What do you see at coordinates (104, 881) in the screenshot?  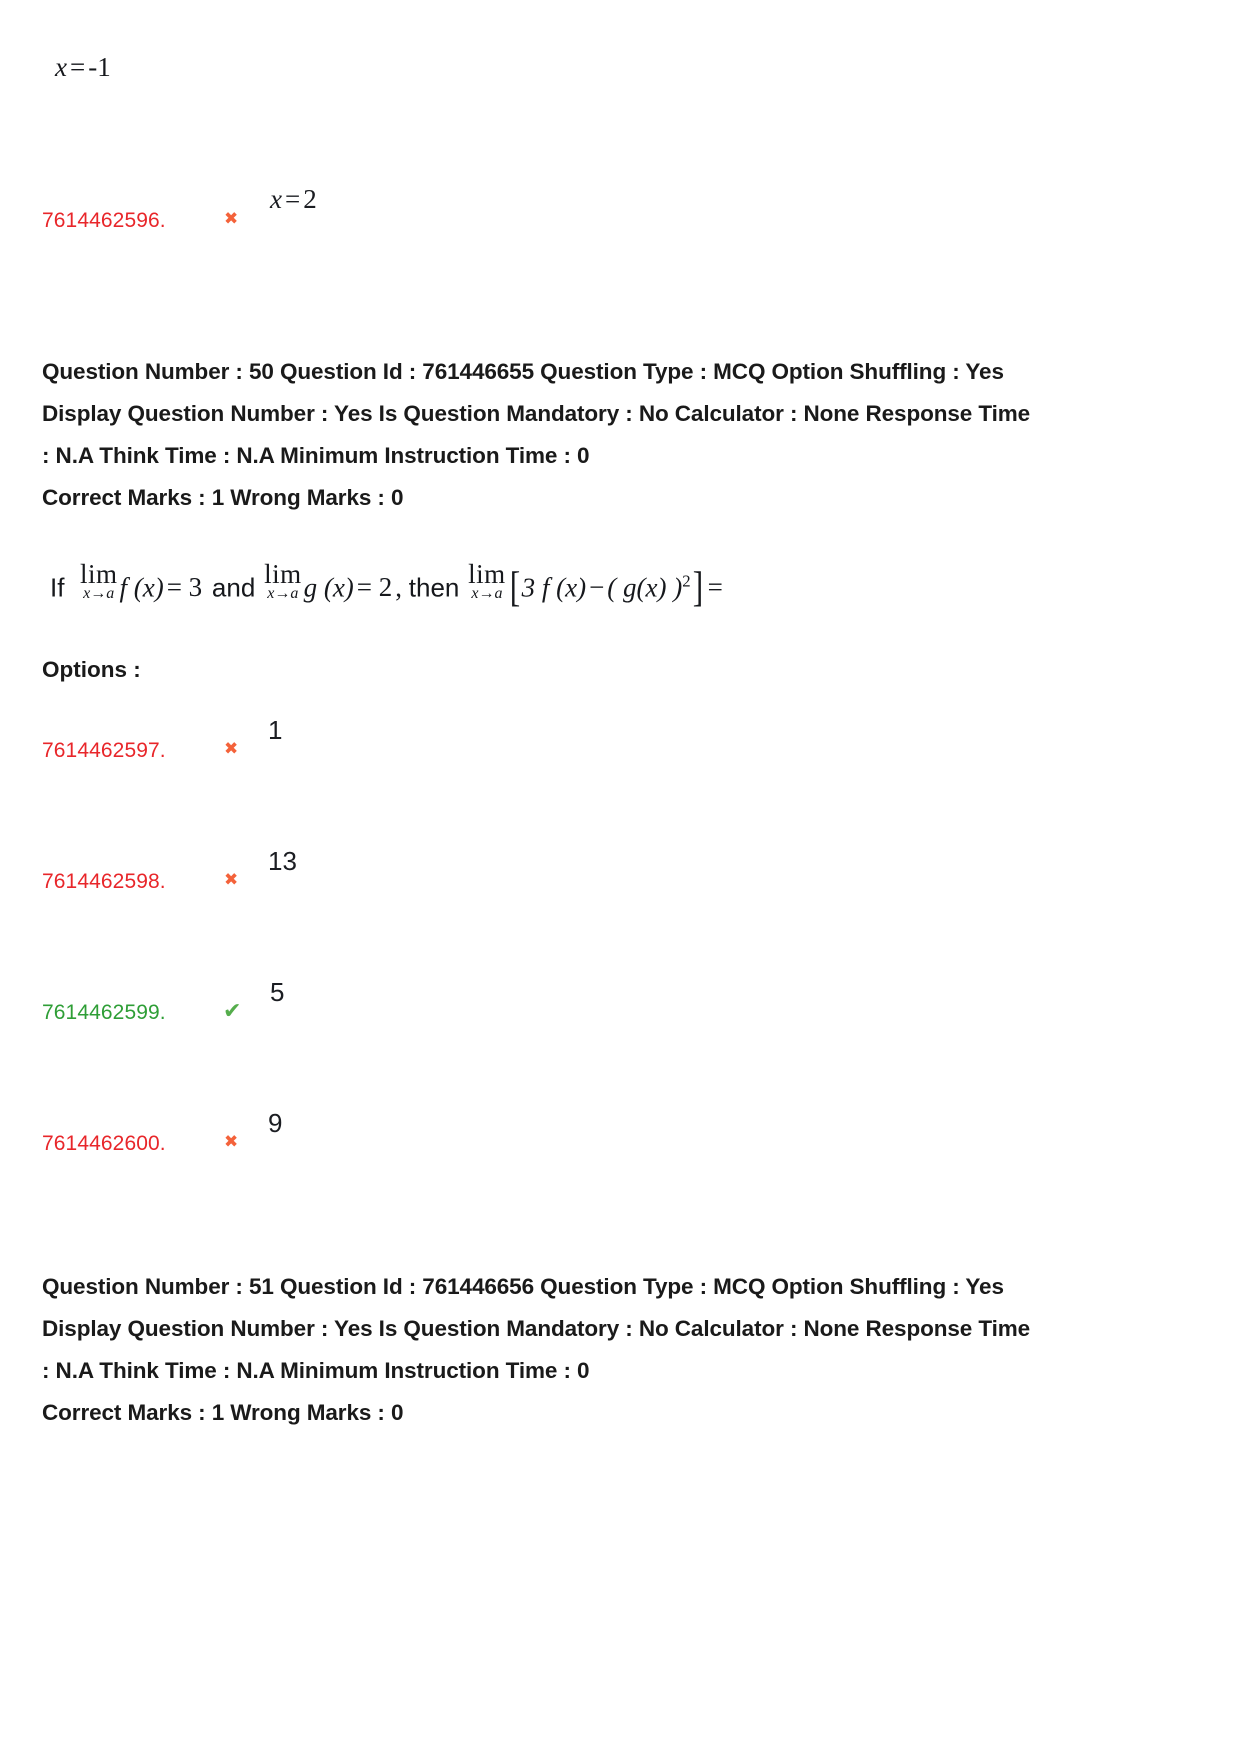 I see `option-id: 7614462598.` at bounding box center [104, 881].